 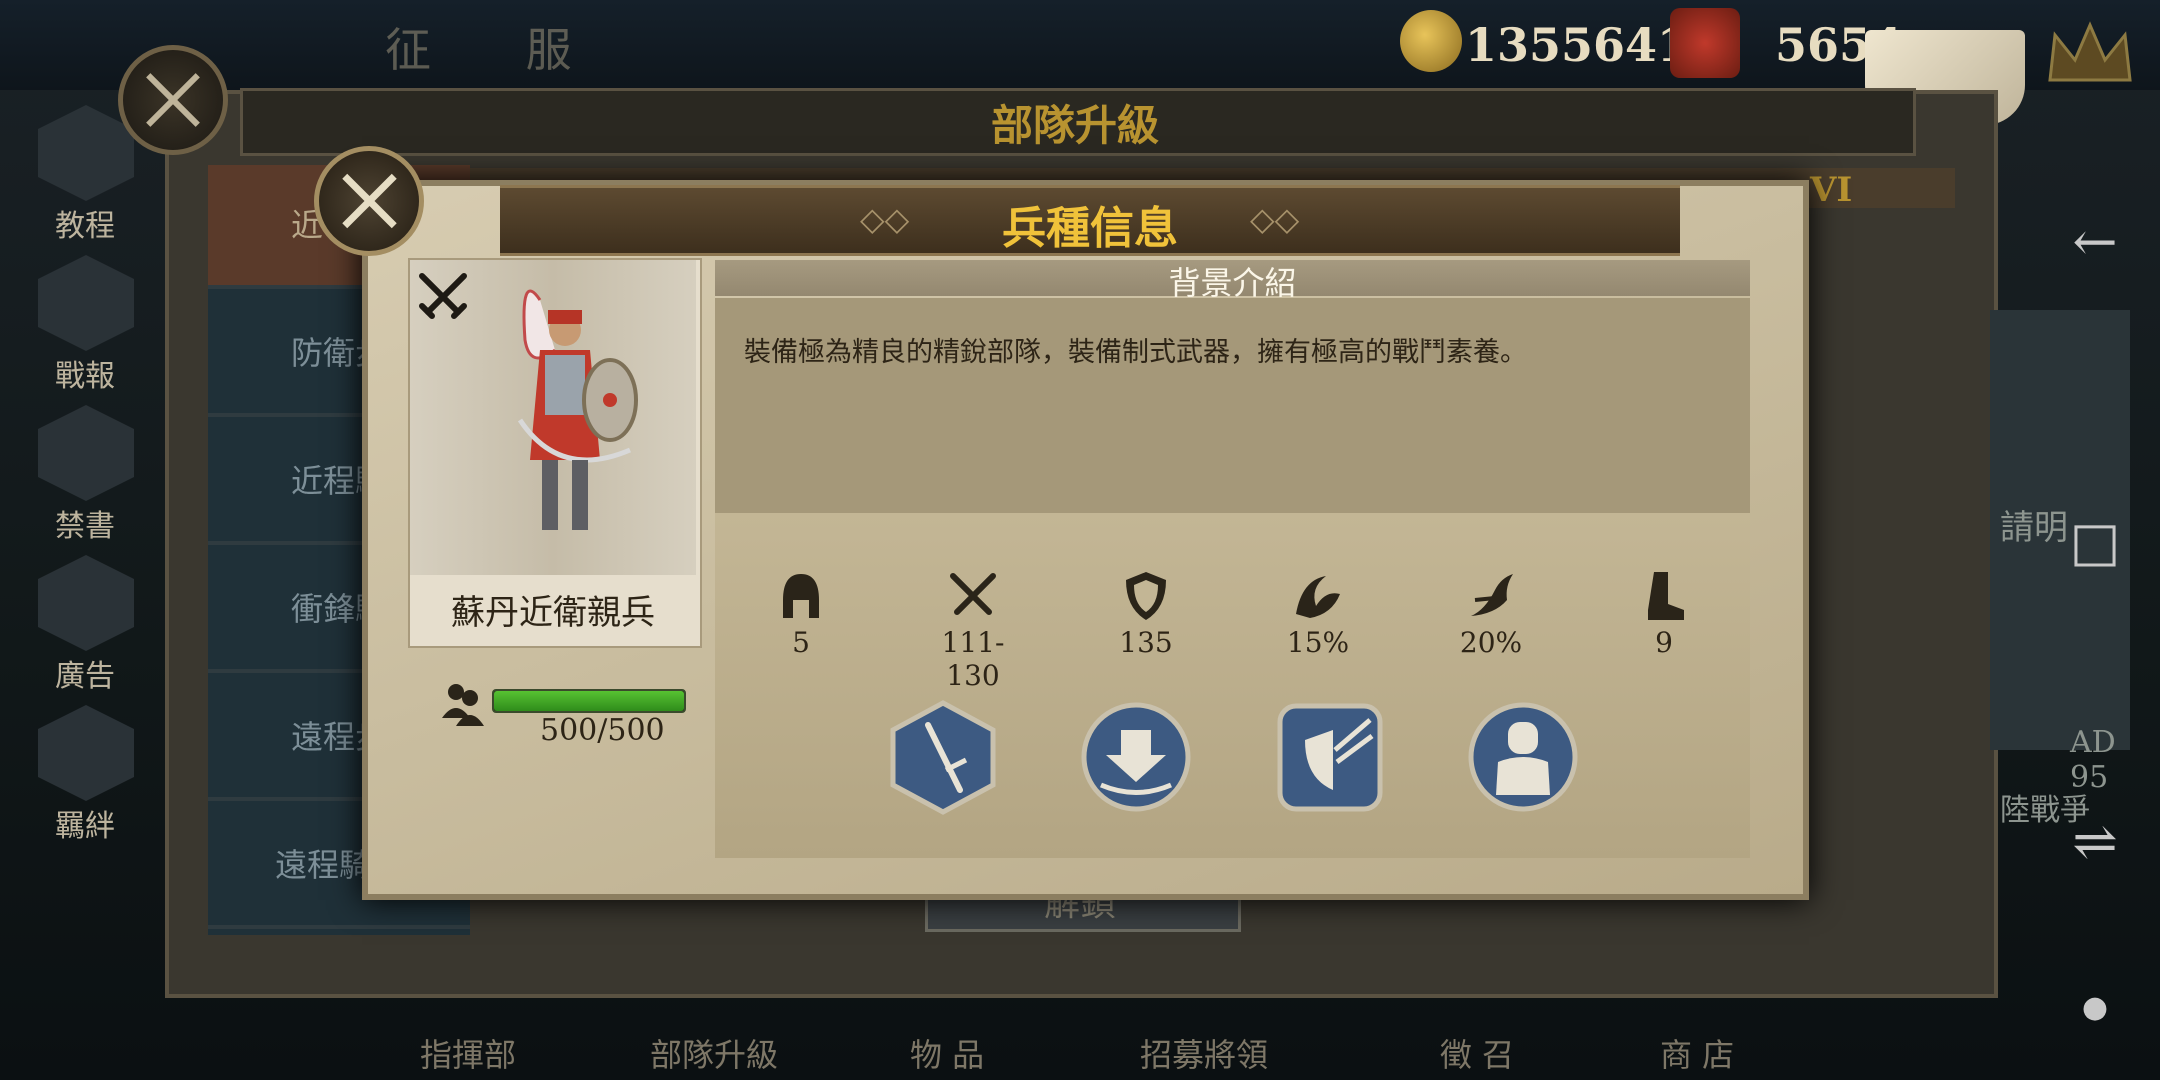 What do you see at coordinates (577, 409) in the screenshot?
I see `janissary-soldier-image` at bounding box center [577, 409].